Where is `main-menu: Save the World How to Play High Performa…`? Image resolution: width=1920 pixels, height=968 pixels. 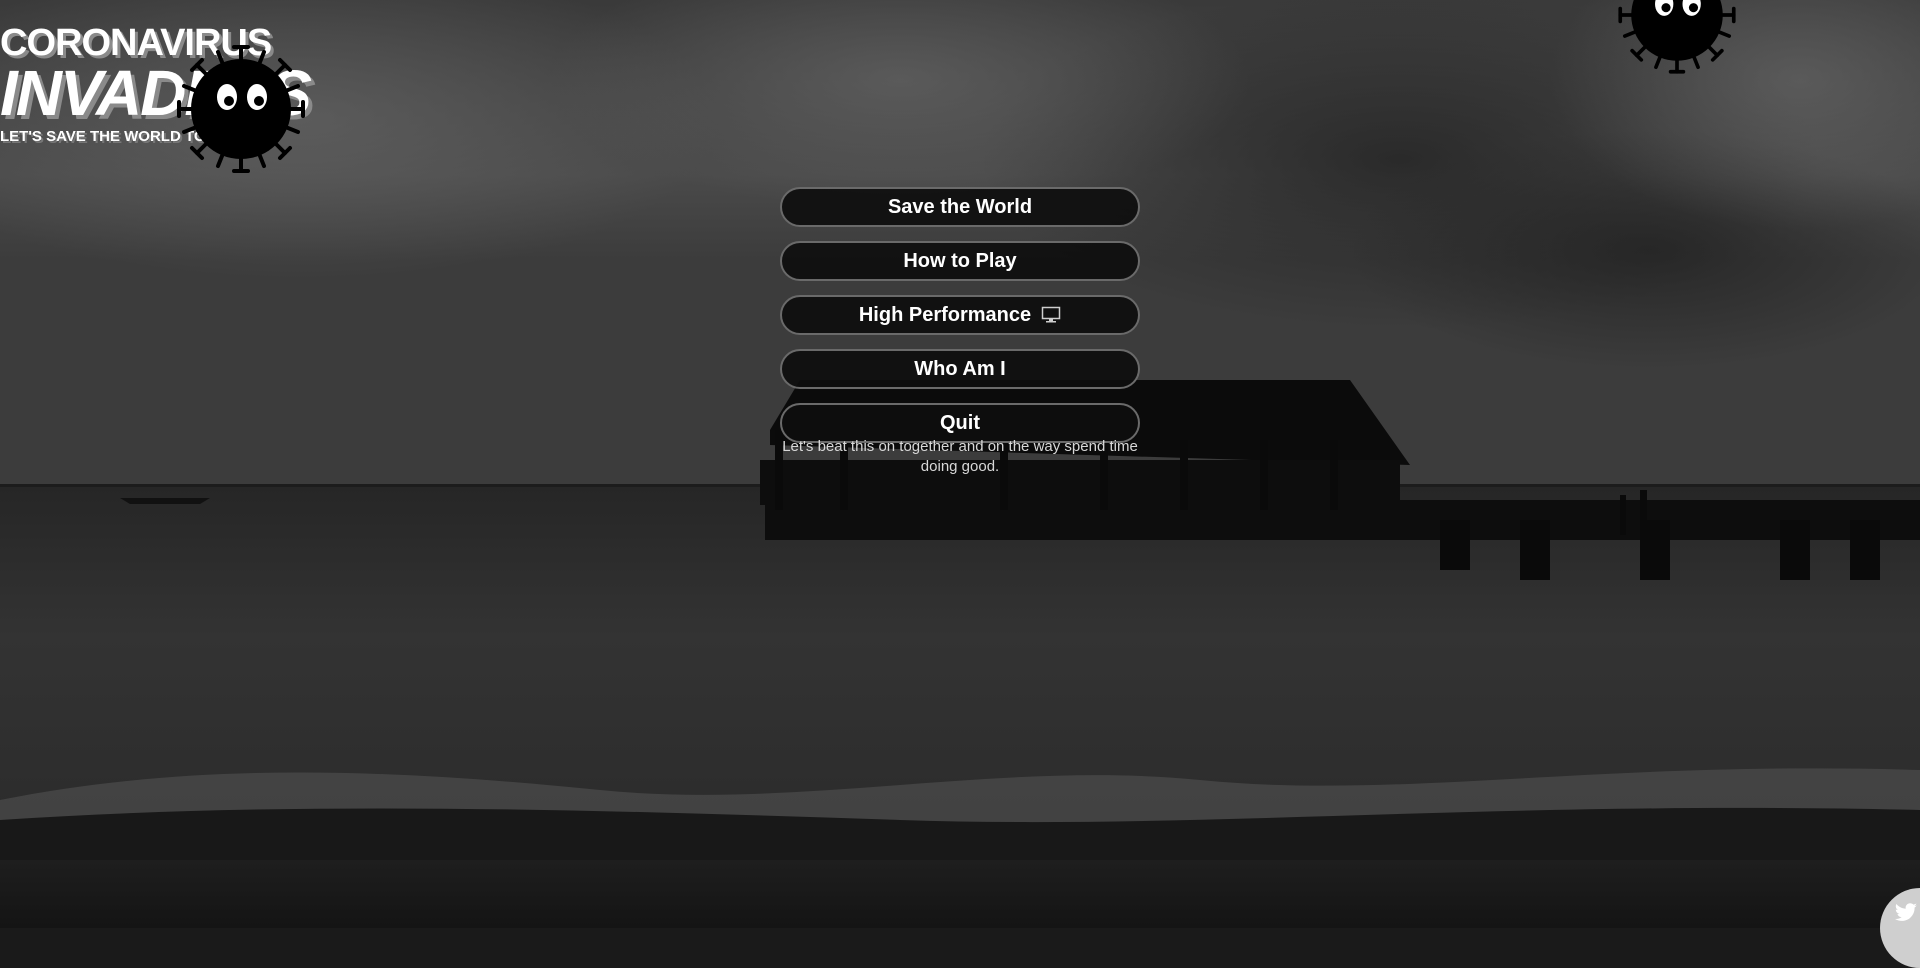
main-menu: Save the World How to Play High Performa… is located at coordinates (960, 322).